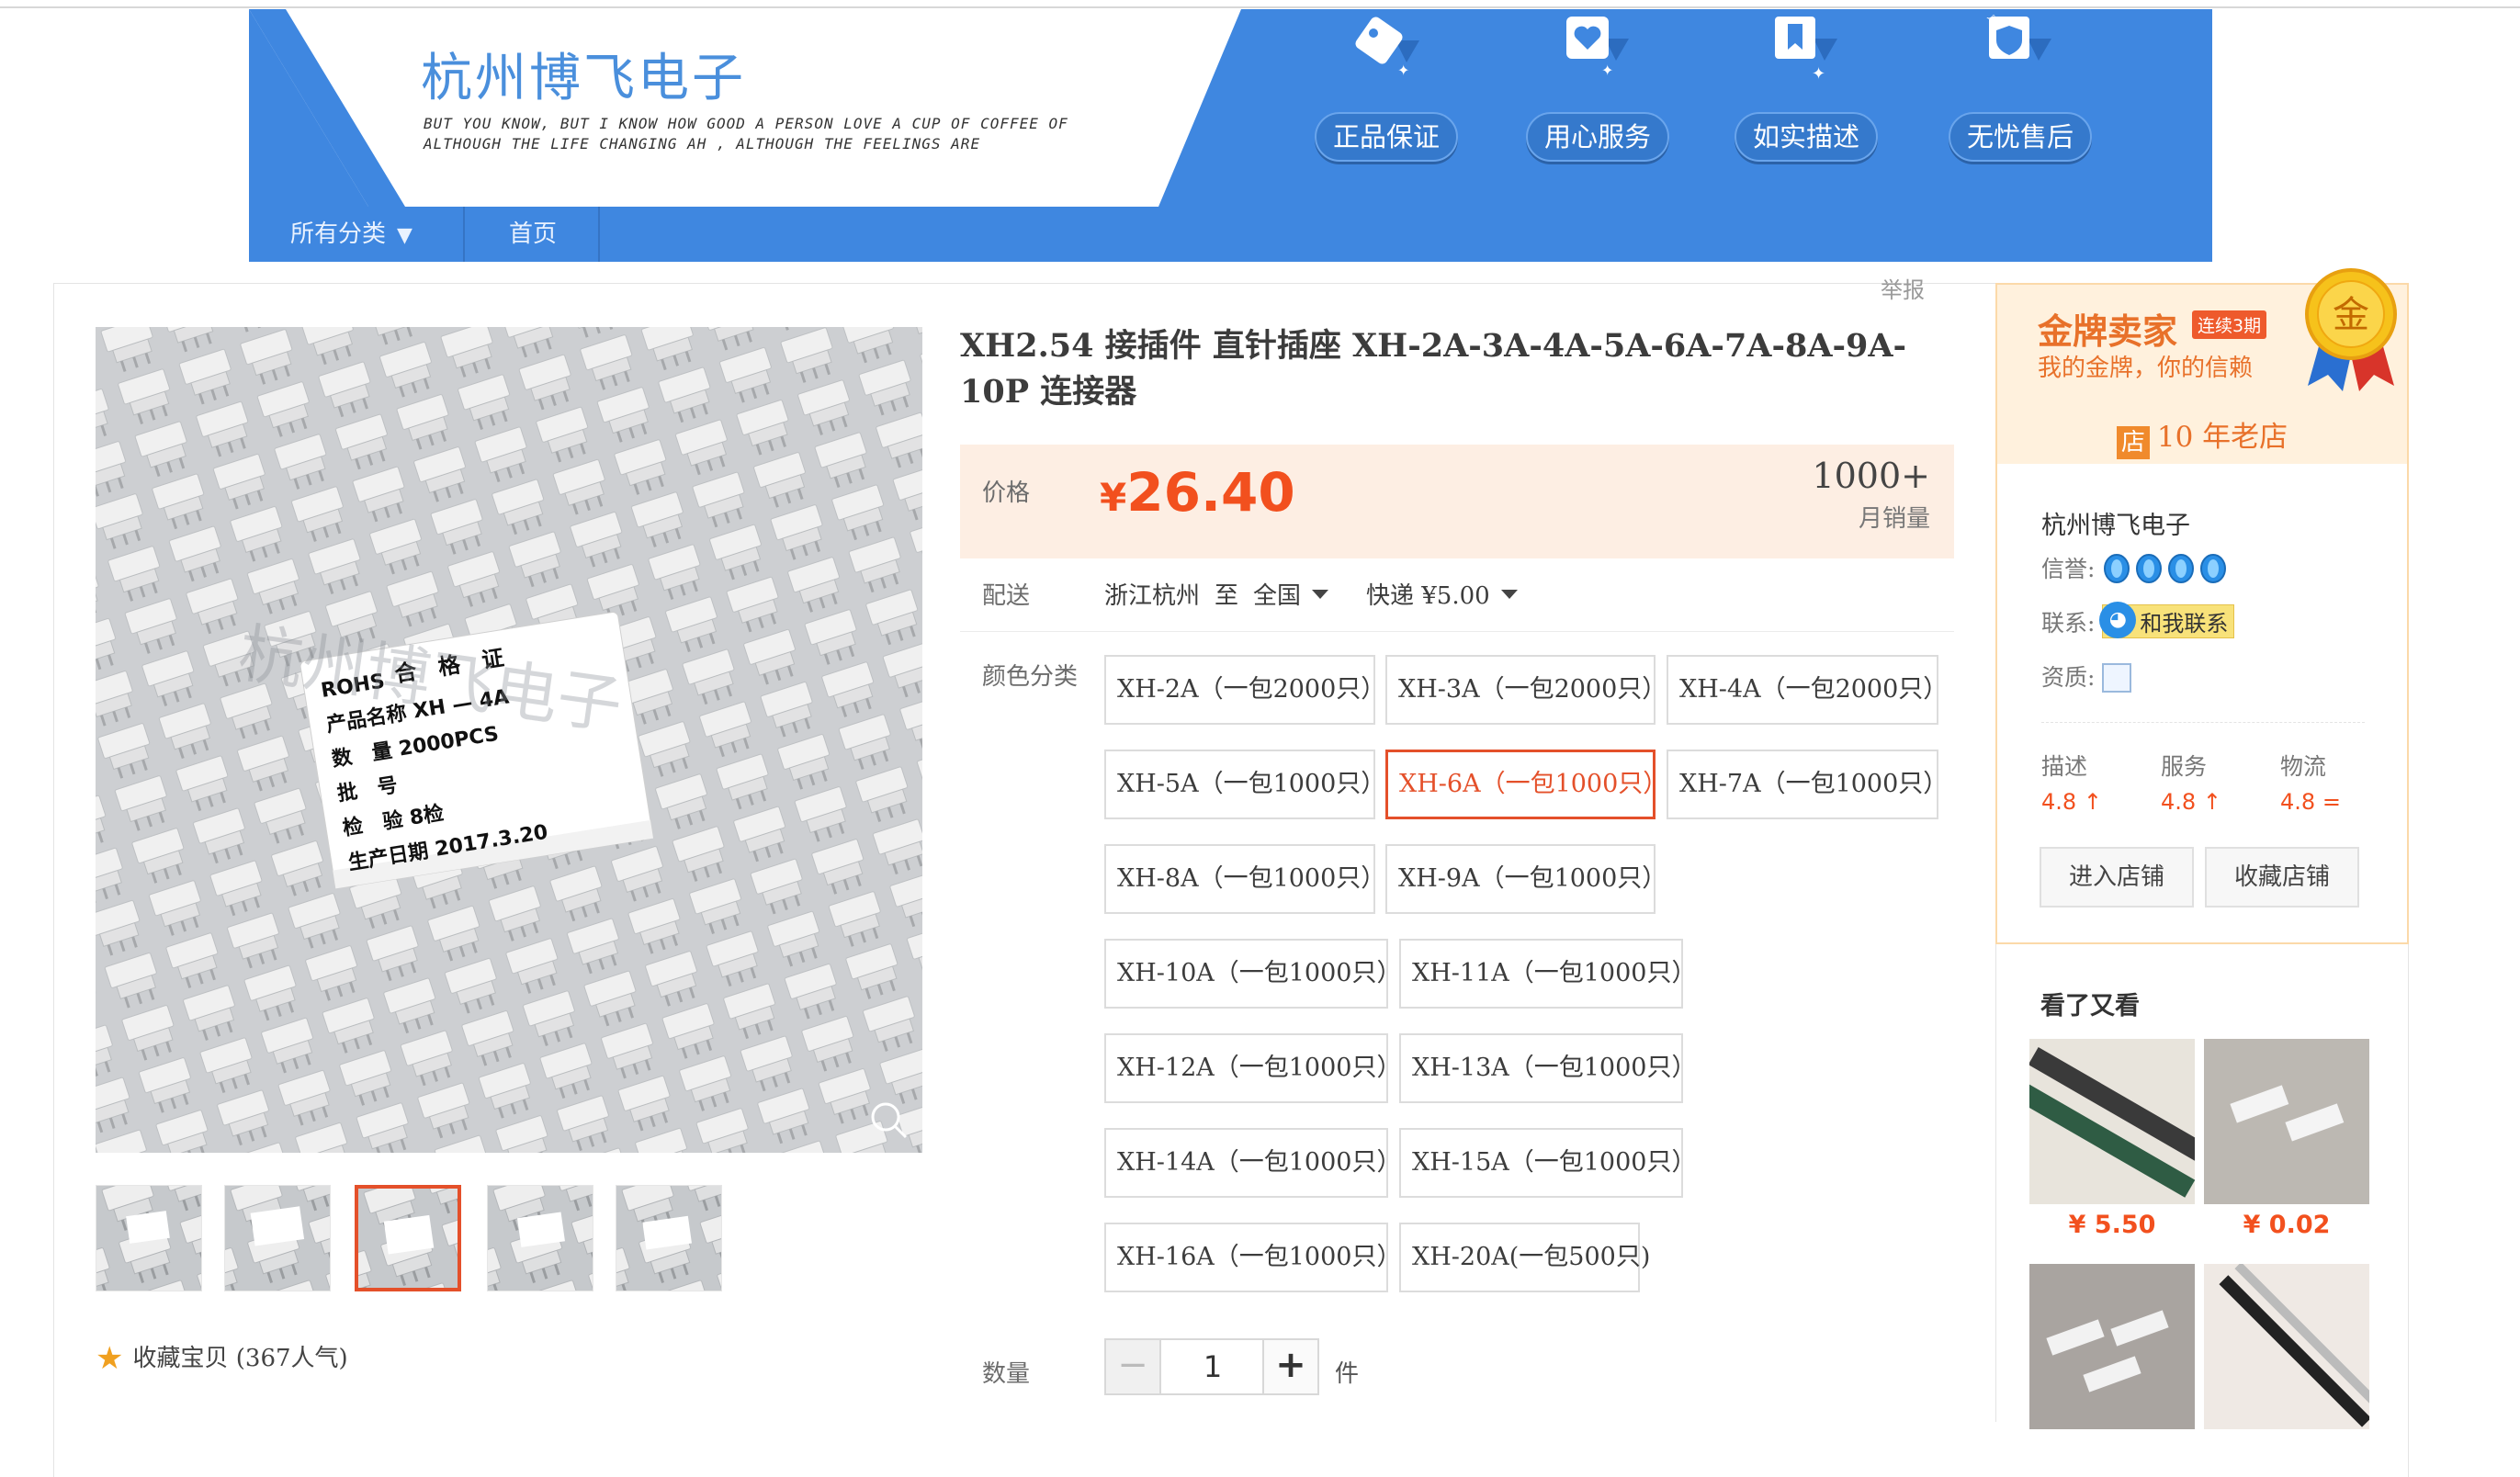  Describe the element at coordinates (1133, 1367) in the screenshot. I see `quantity-decrease-button: −` at that location.